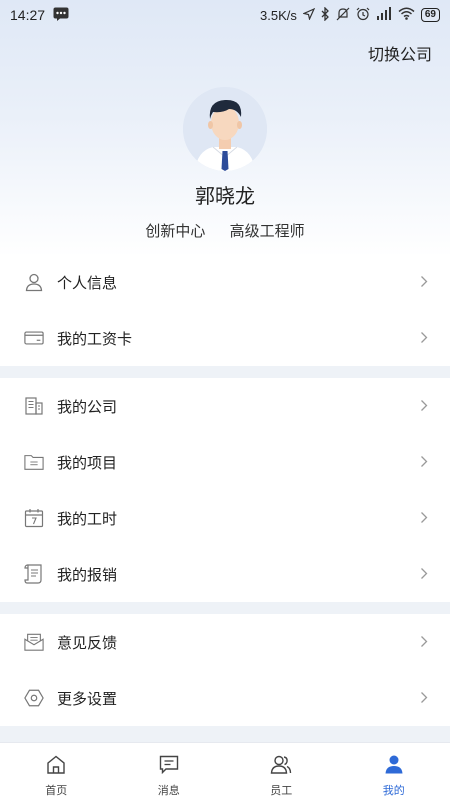 This screenshot has height=800, width=450. What do you see at coordinates (87, 519) in the screenshot?
I see `menu-label: 我的工时` at bounding box center [87, 519].